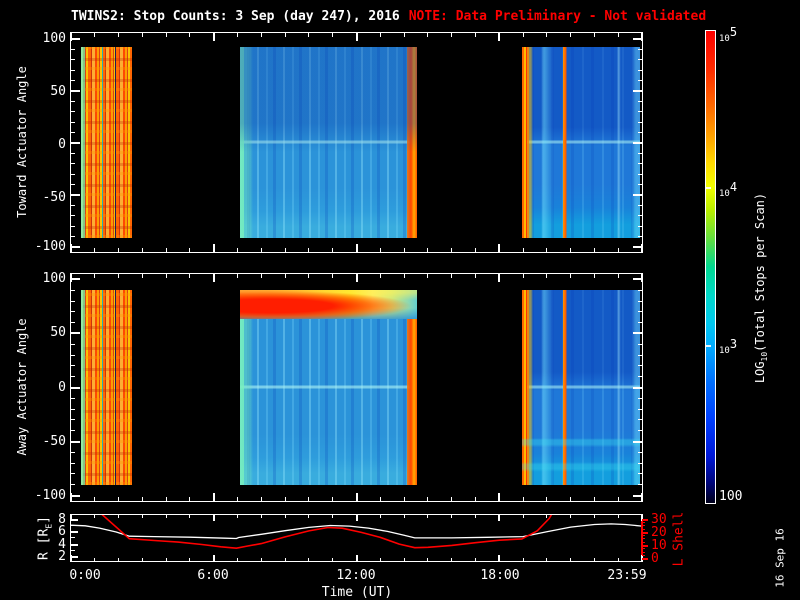 The height and width of the screenshot is (600, 800). What do you see at coordinates (731, 496) in the screenshot?
I see `colorbar-tick-100: 100` at bounding box center [731, 496].